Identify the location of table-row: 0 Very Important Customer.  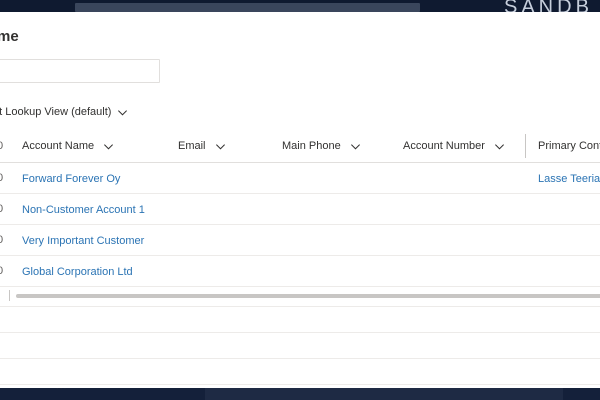
(300, 240).